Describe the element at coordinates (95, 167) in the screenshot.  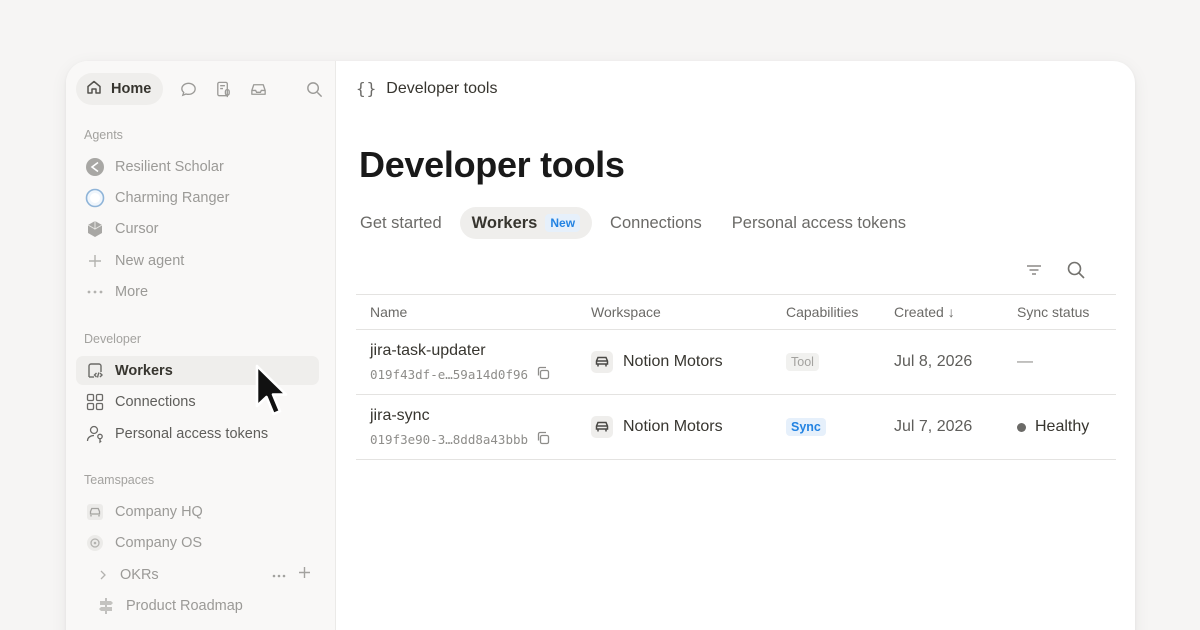
I see `scholar-avatar-icon` at that location.